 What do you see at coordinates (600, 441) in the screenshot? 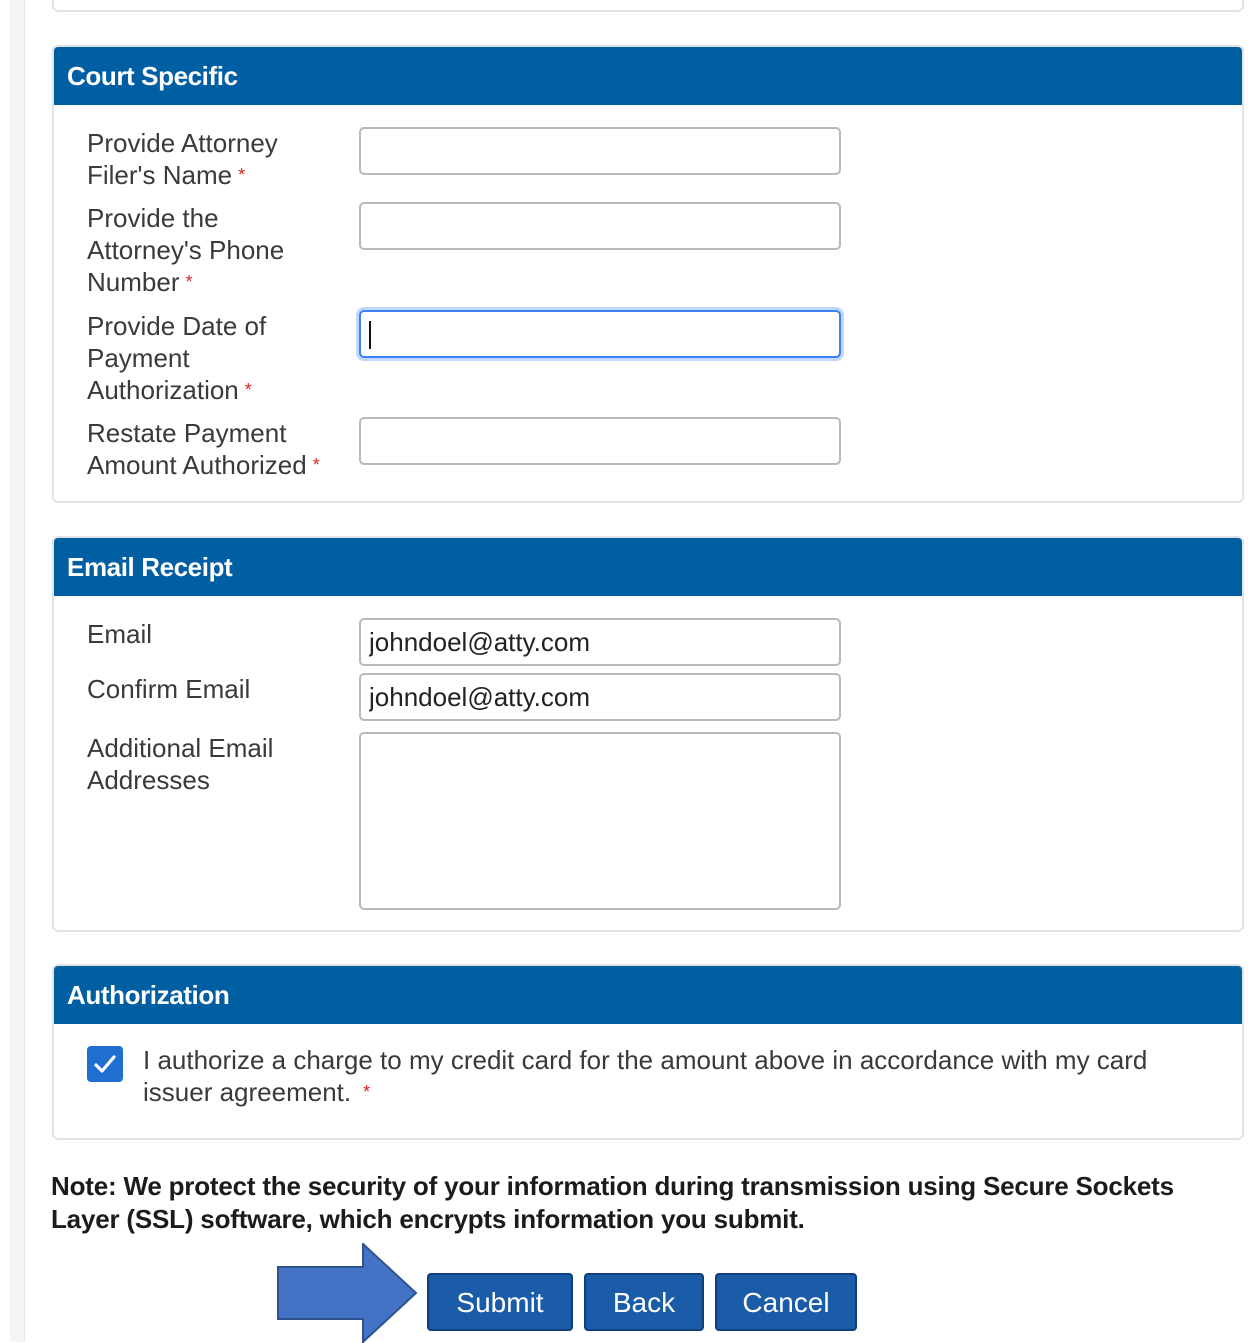
I see `payment-amount-input` at bounding box center [600, 441].